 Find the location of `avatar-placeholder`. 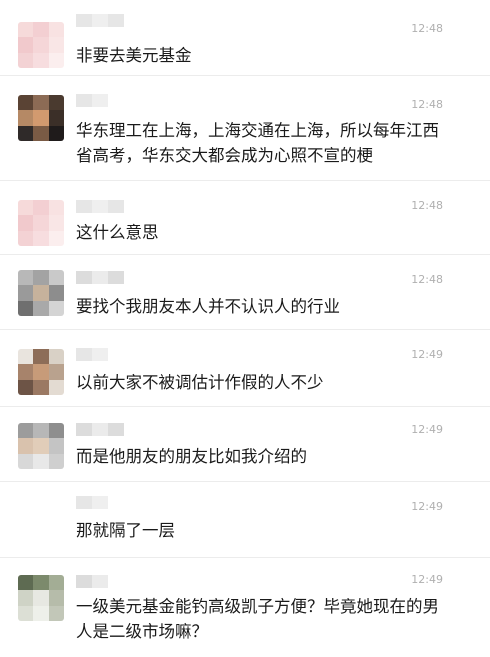

avatar-placeholder is located at coordinates (41, 520).